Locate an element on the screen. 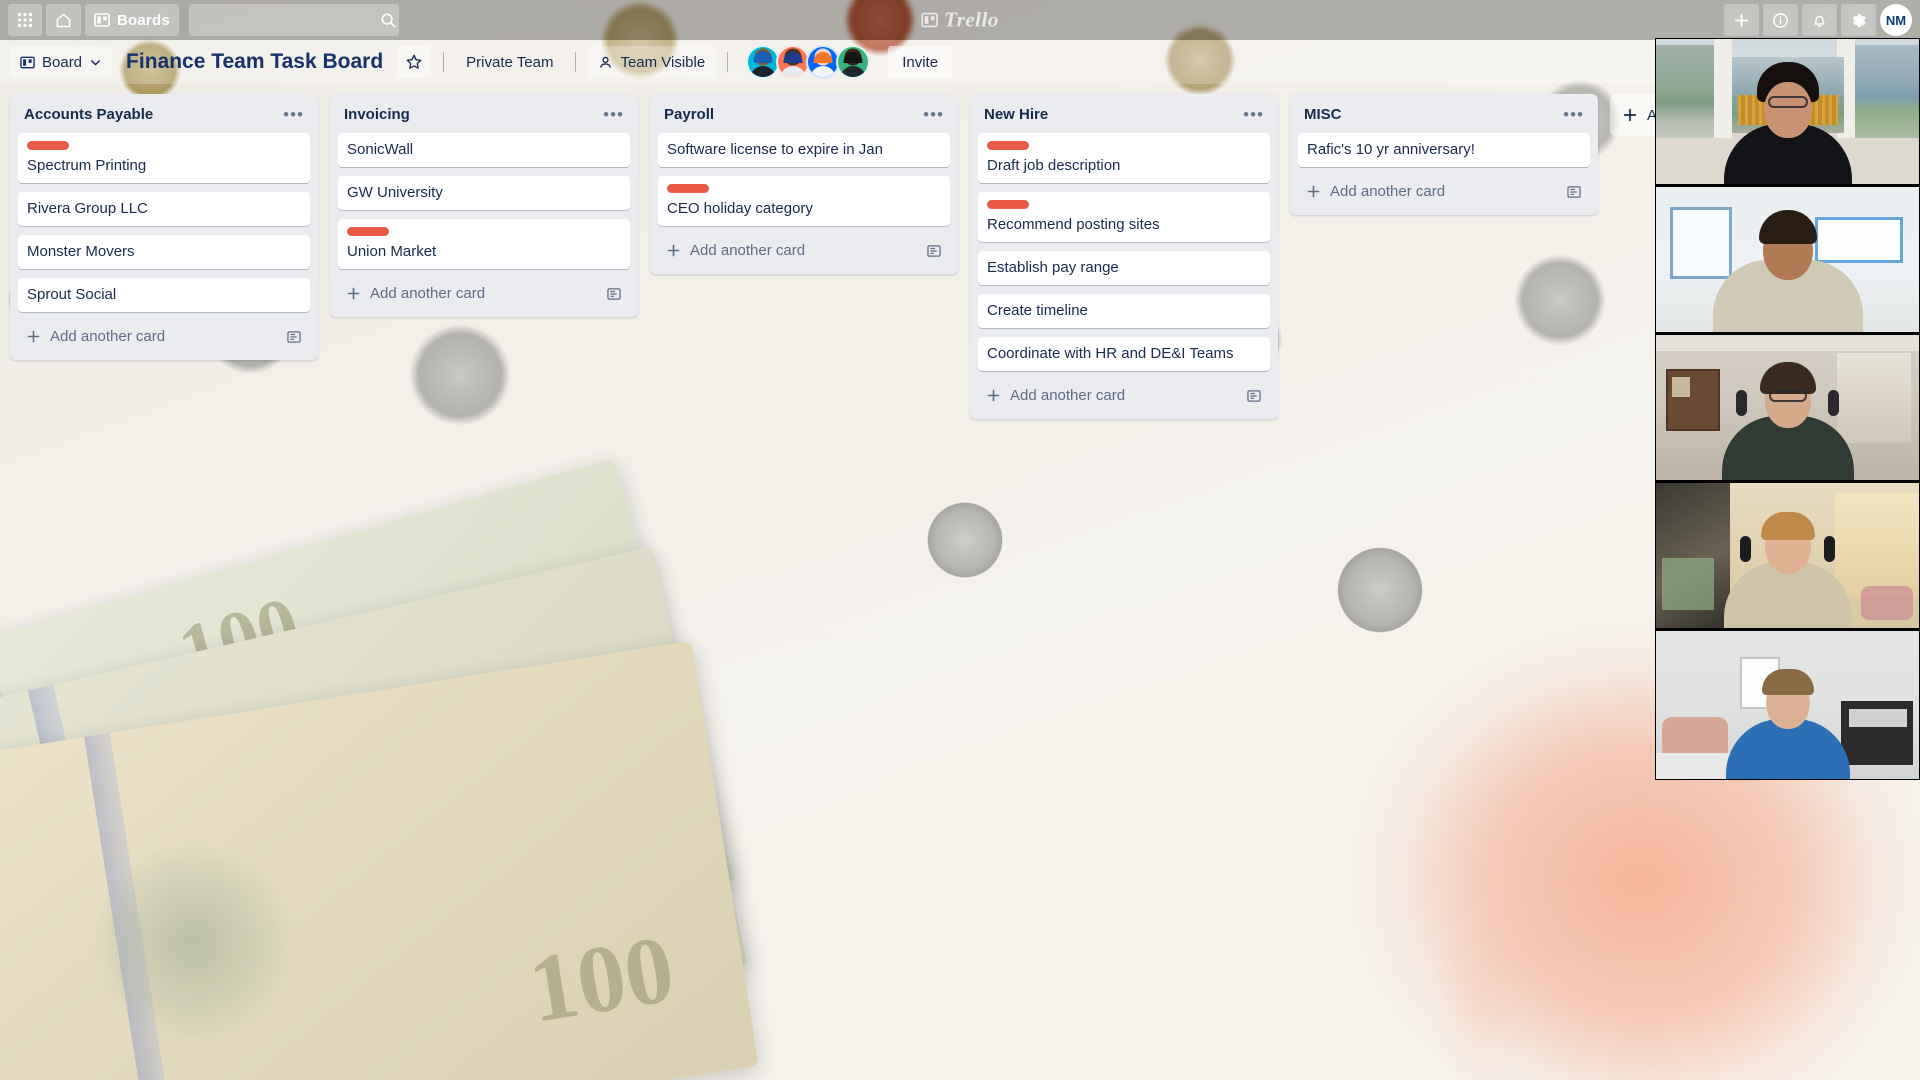  search-icon is located at coordinates (388, 20).